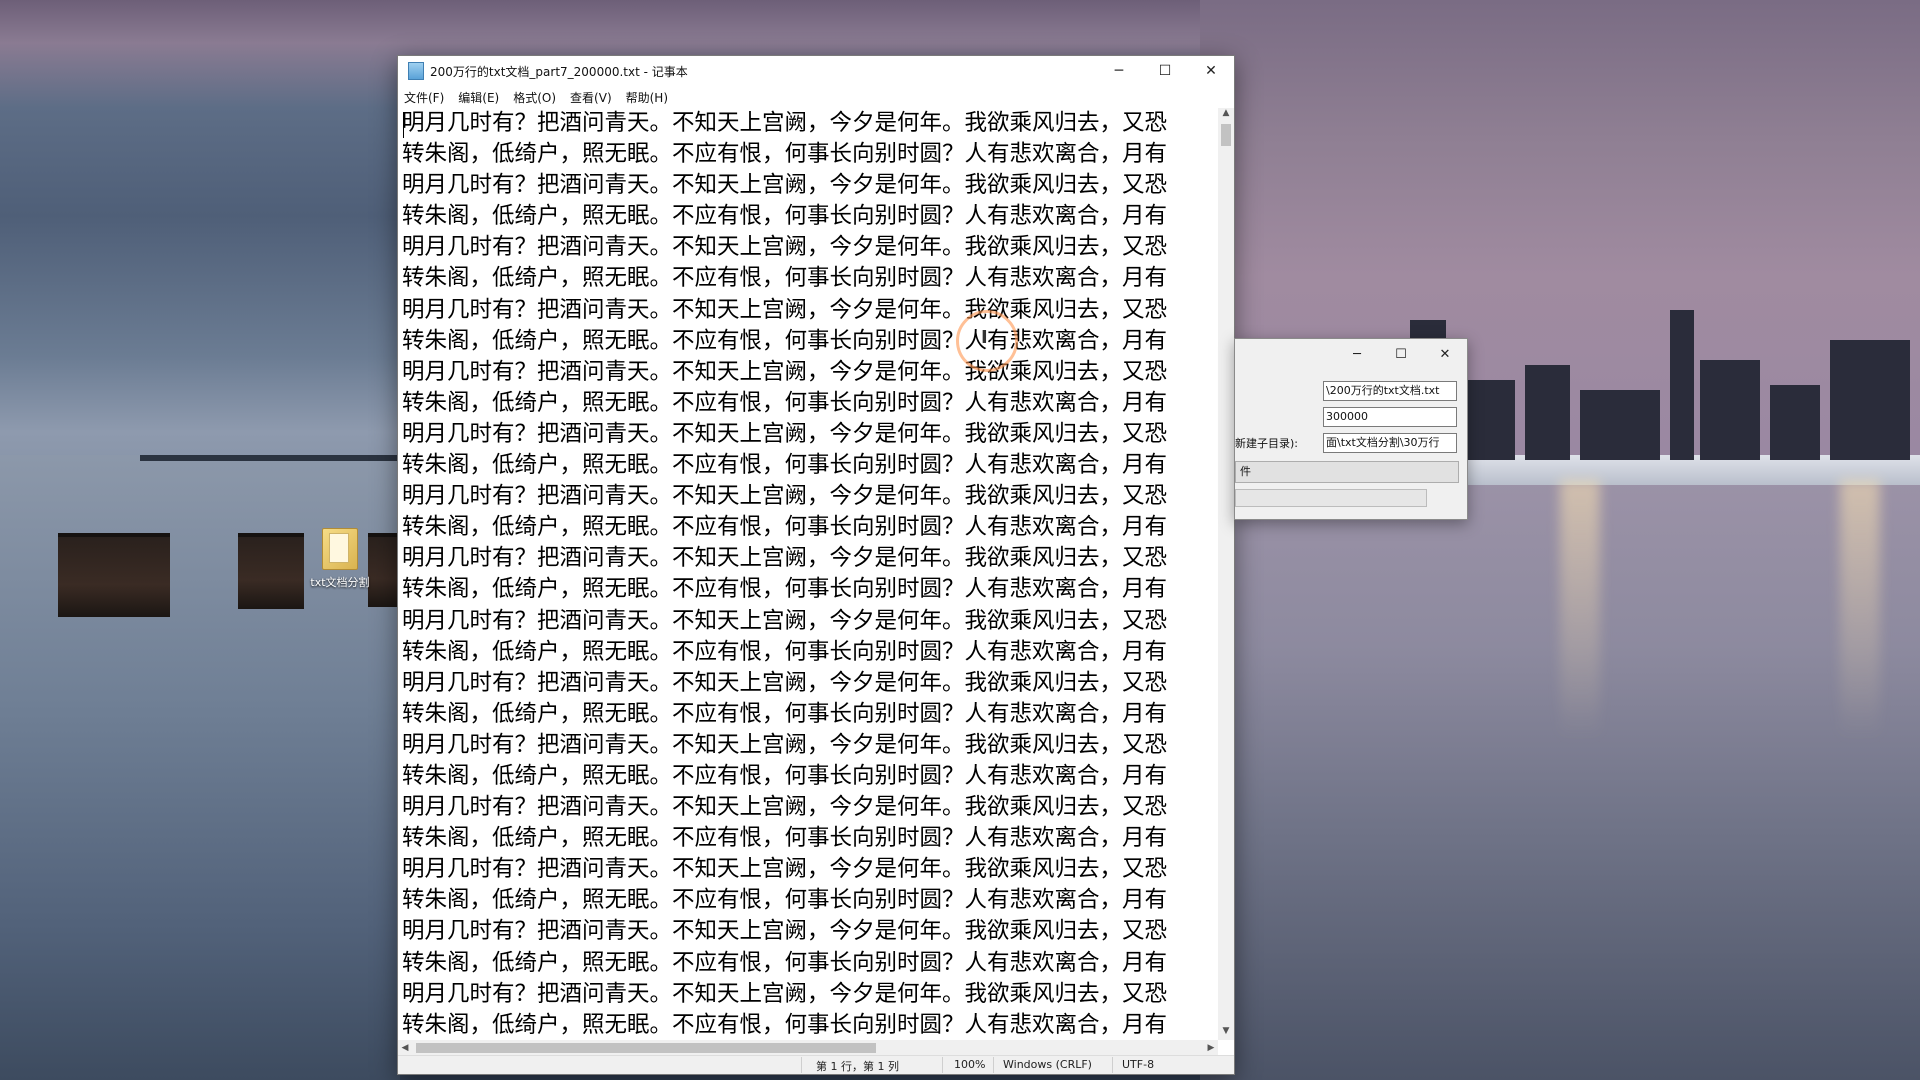 This screenshot has height=1080, width=1920. I want to click on close-button: ✕, so click(1211, 71).